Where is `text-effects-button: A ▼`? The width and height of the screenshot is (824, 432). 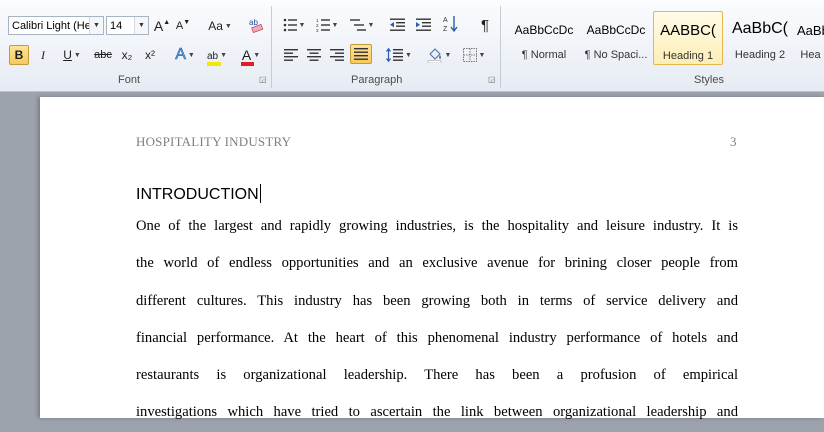
text-effects-button: A ▼ is located at coordinates (185, 55).